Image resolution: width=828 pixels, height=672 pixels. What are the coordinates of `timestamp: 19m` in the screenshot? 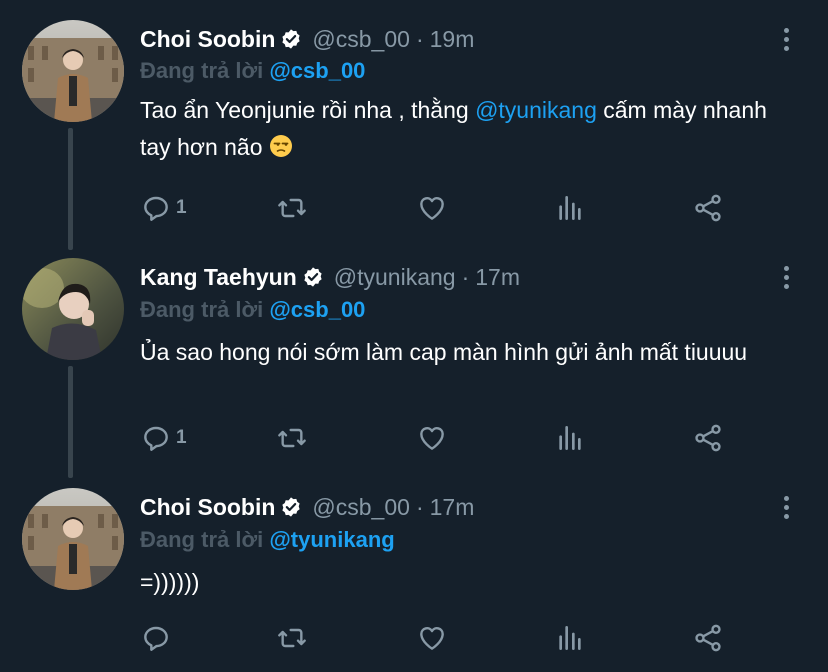 It's located at (452, 39).